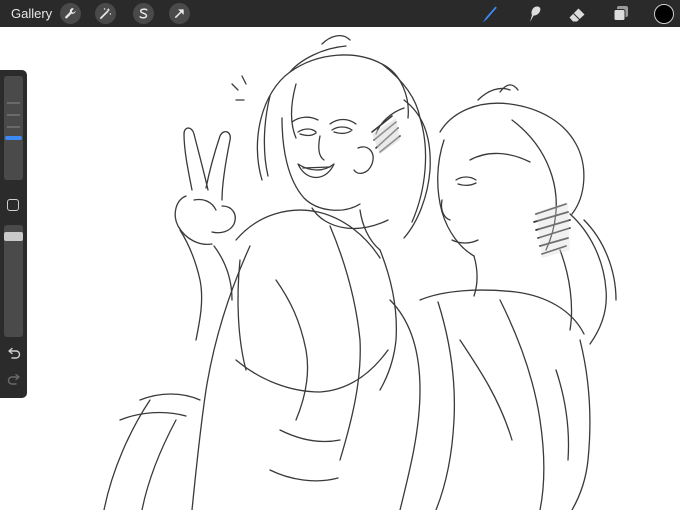 The height and width of the screenshot is (515, 680). I want to click on opacity-slider, so click(13, 281).